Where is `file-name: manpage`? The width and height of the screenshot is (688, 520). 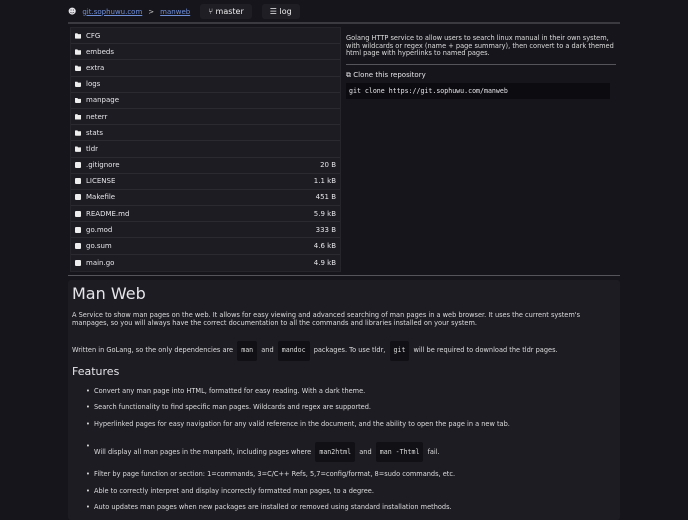 file-name: manpage is located at coordinates (103, 100).